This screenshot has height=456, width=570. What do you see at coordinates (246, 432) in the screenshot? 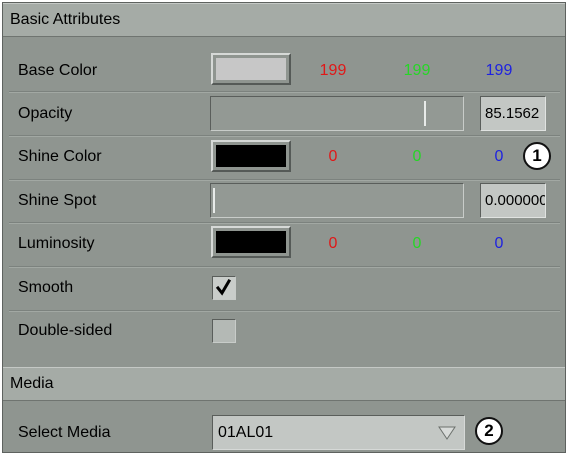
I see `select-media-value: 01AL01` at bounding box center [246, 432].